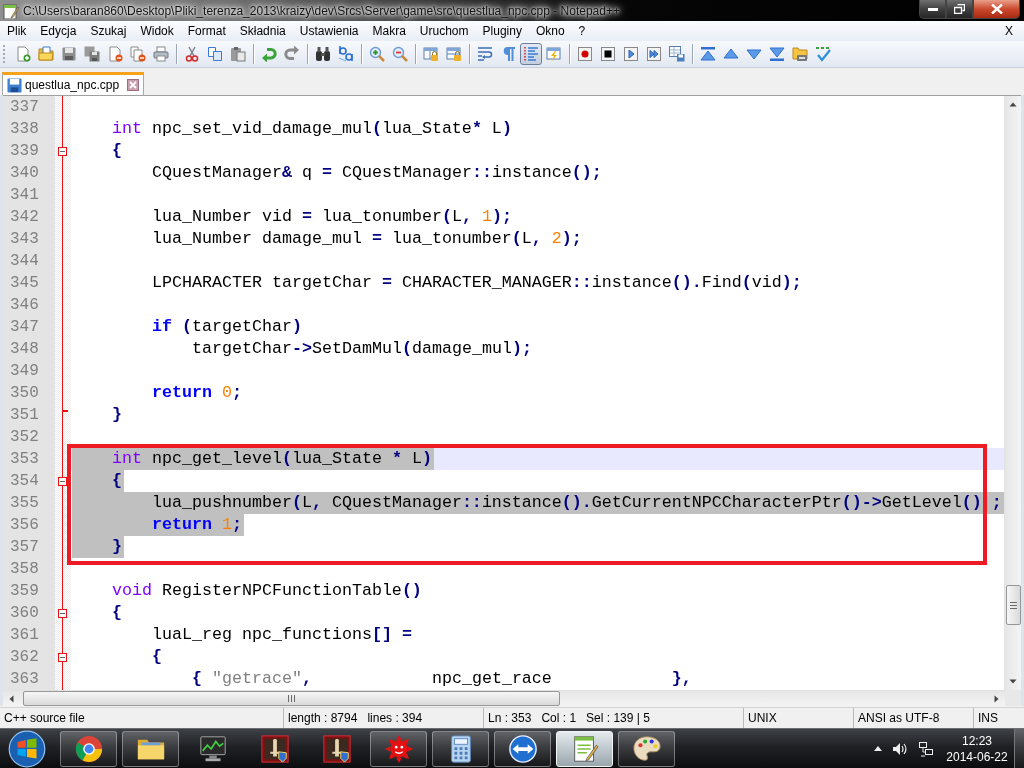 This screenshot has width=1024, height=768. I want to click on code-line: void RegisterNPCFunctionTable(), so click(267, 591).